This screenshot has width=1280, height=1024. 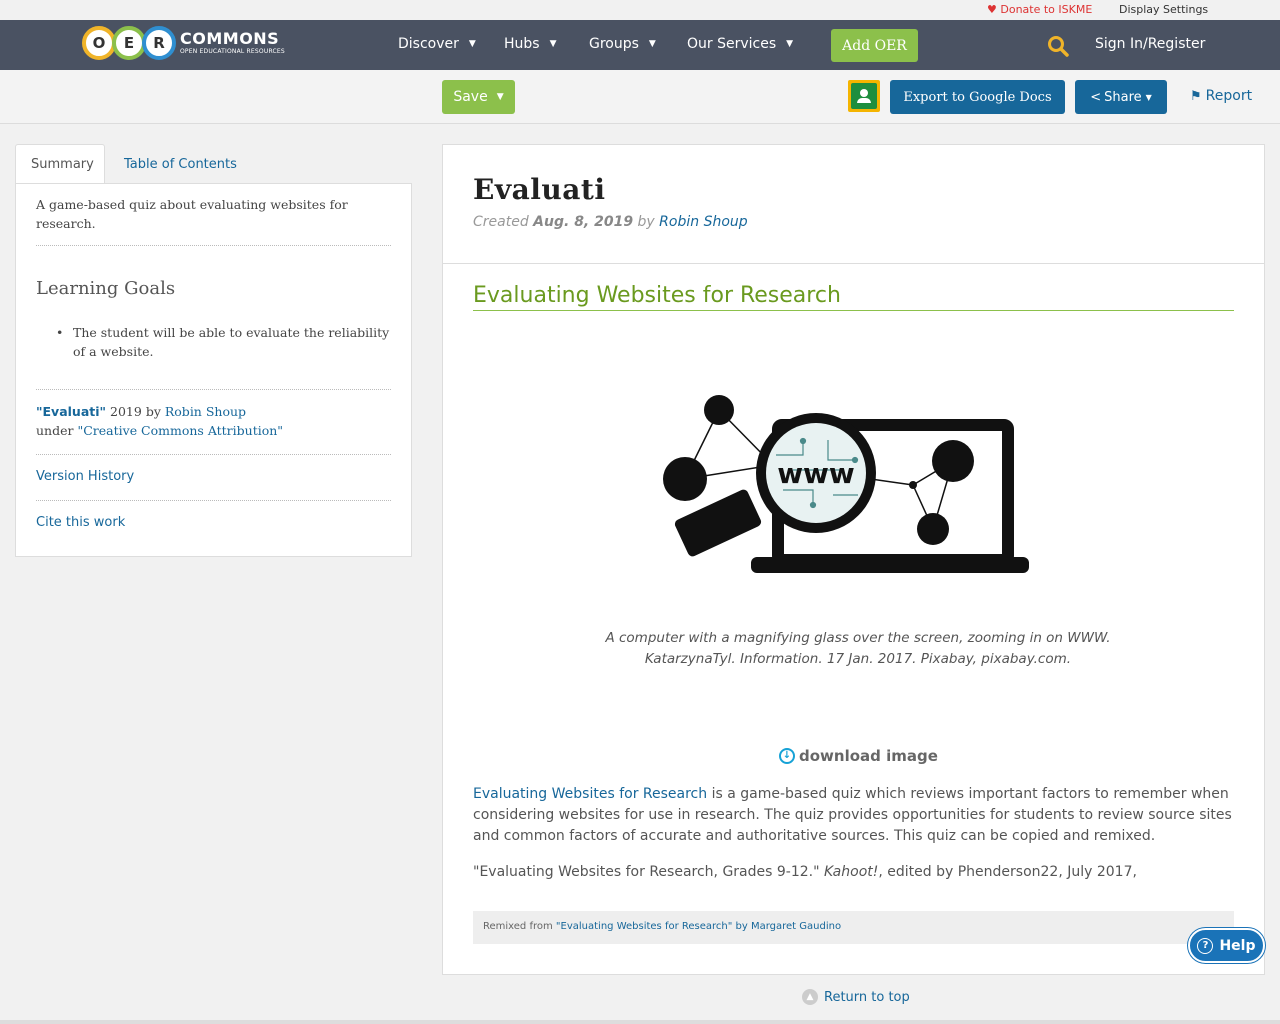 I want to click on sidebar-tabs: Summary Table of Contents, so click(x=213, y=164).